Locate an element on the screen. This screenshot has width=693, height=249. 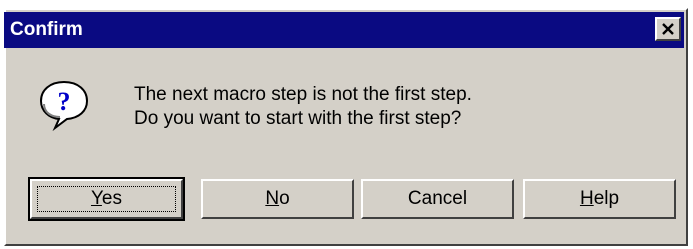
no-button: No is located at coordinates (277, 199).